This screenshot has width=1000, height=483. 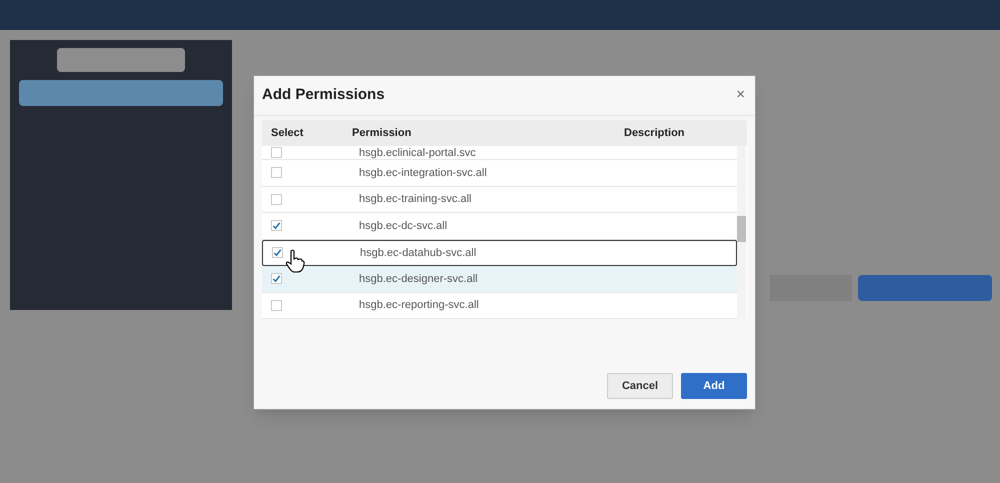 I want to click on column-header: Select, so click(x=287, y=133).